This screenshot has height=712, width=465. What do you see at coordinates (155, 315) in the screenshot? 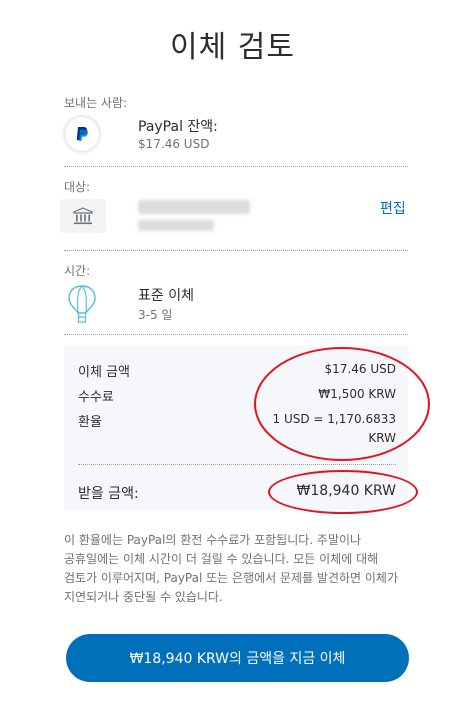
I see `timing-duration: 3-5 일` at bounding box center [155, 315].